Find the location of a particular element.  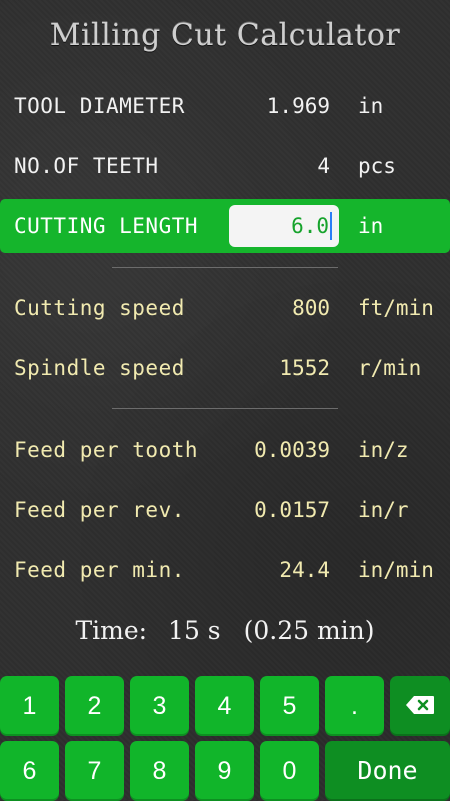

feed-per-rev-unit: in/r is located at coordinates (383, 510).